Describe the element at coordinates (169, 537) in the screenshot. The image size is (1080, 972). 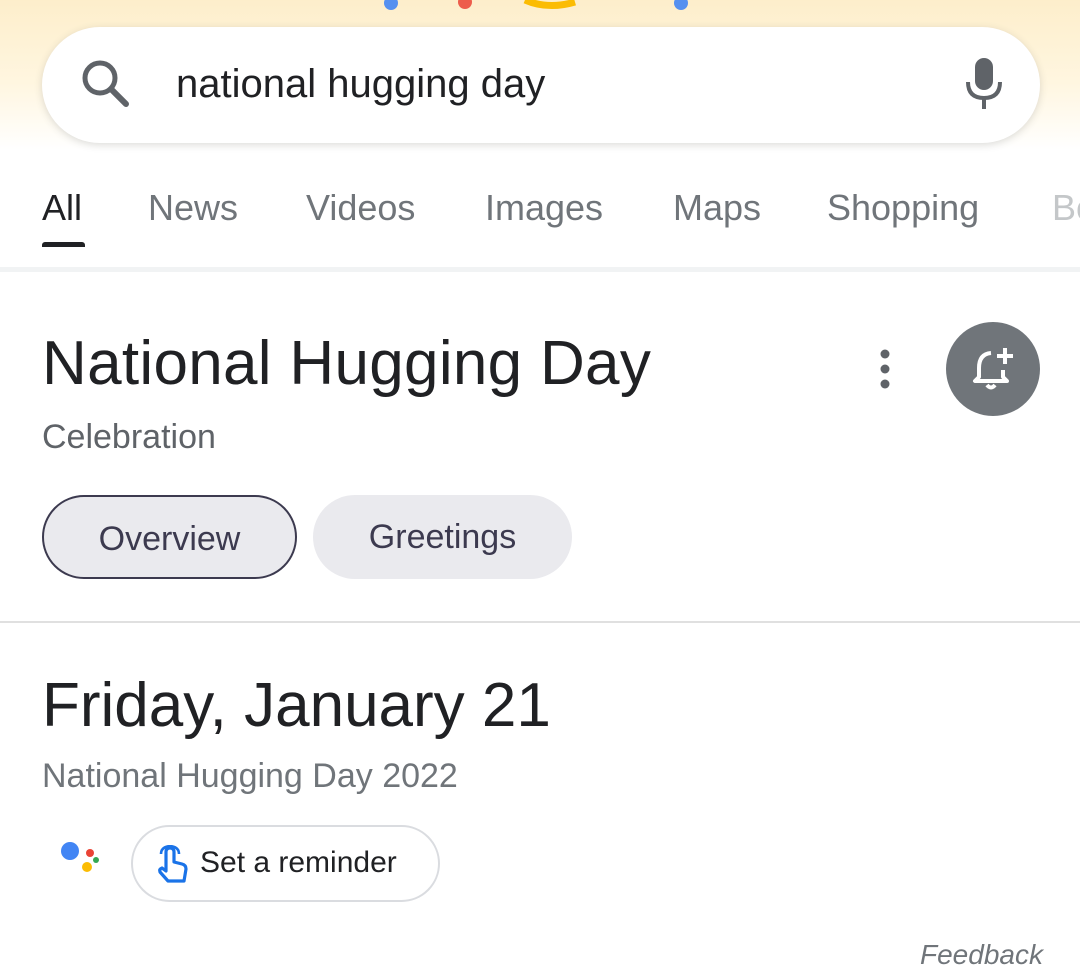
I see `chip-overview: Overview` at that location.